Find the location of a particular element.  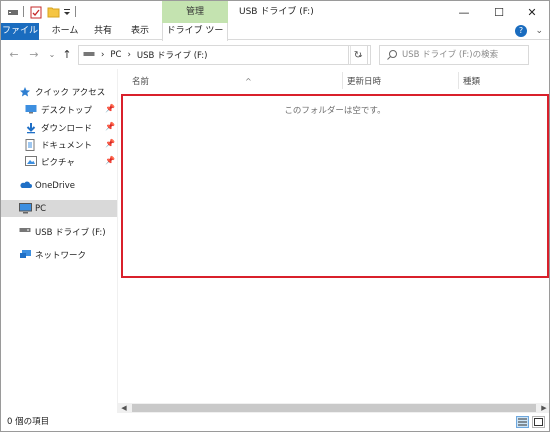

details-view-button is located at coordinates (522, 422).